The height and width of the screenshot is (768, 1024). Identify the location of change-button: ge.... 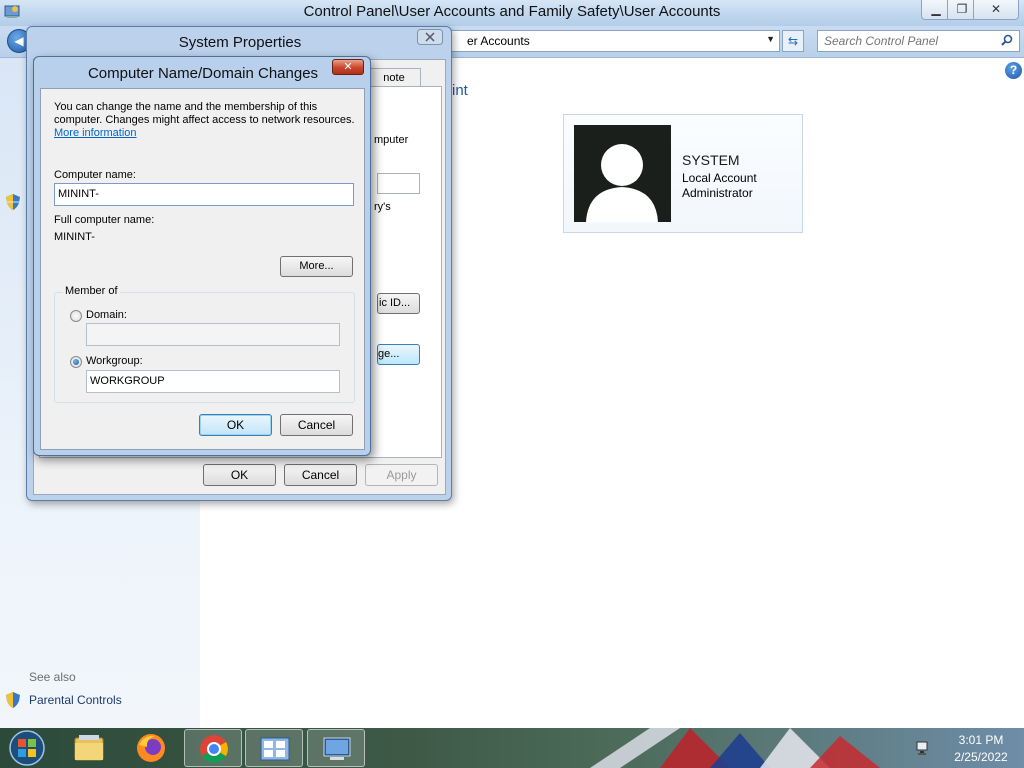
(398, 354).